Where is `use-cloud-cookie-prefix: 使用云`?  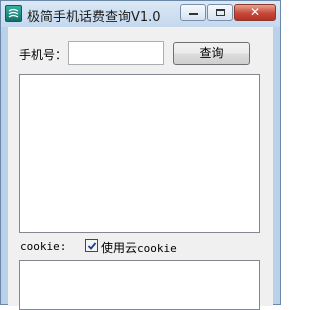 use-cloud-cookie-prefix: 使用云 is located at coordinates (119, 248).